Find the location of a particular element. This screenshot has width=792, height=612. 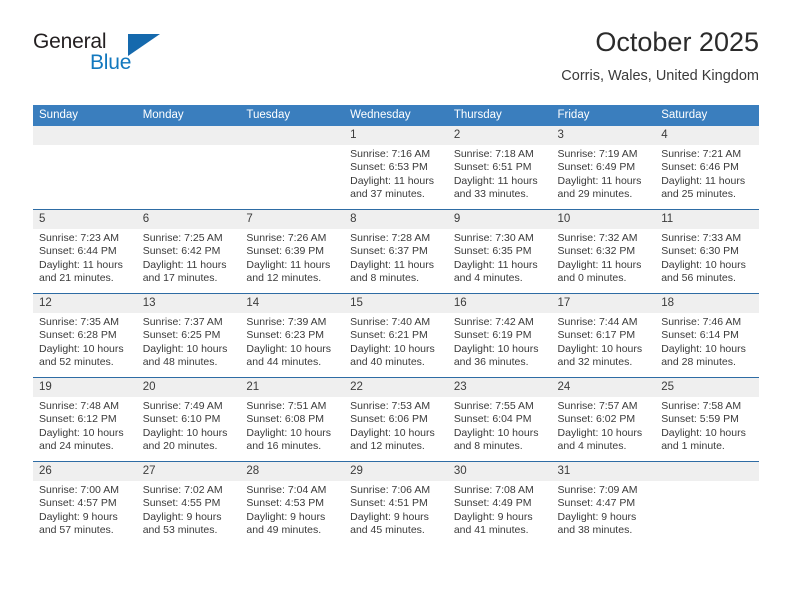

sunrise-text: Sunrise: 7:02 AM is located at coordinates (182, 490).